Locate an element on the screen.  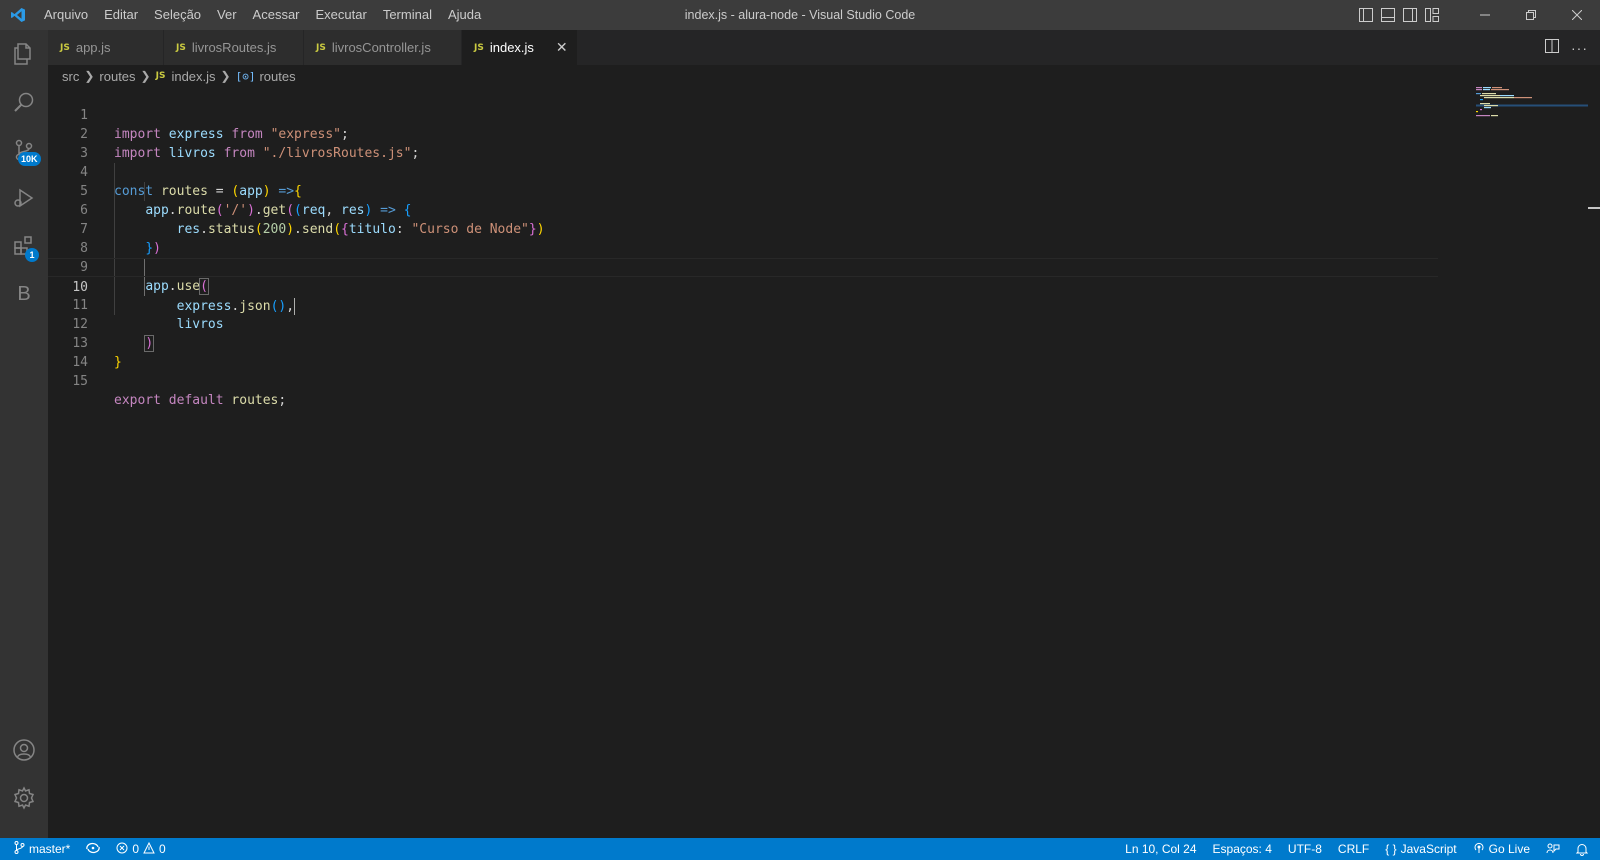
sync-icon is located at coordinates (93, 849).